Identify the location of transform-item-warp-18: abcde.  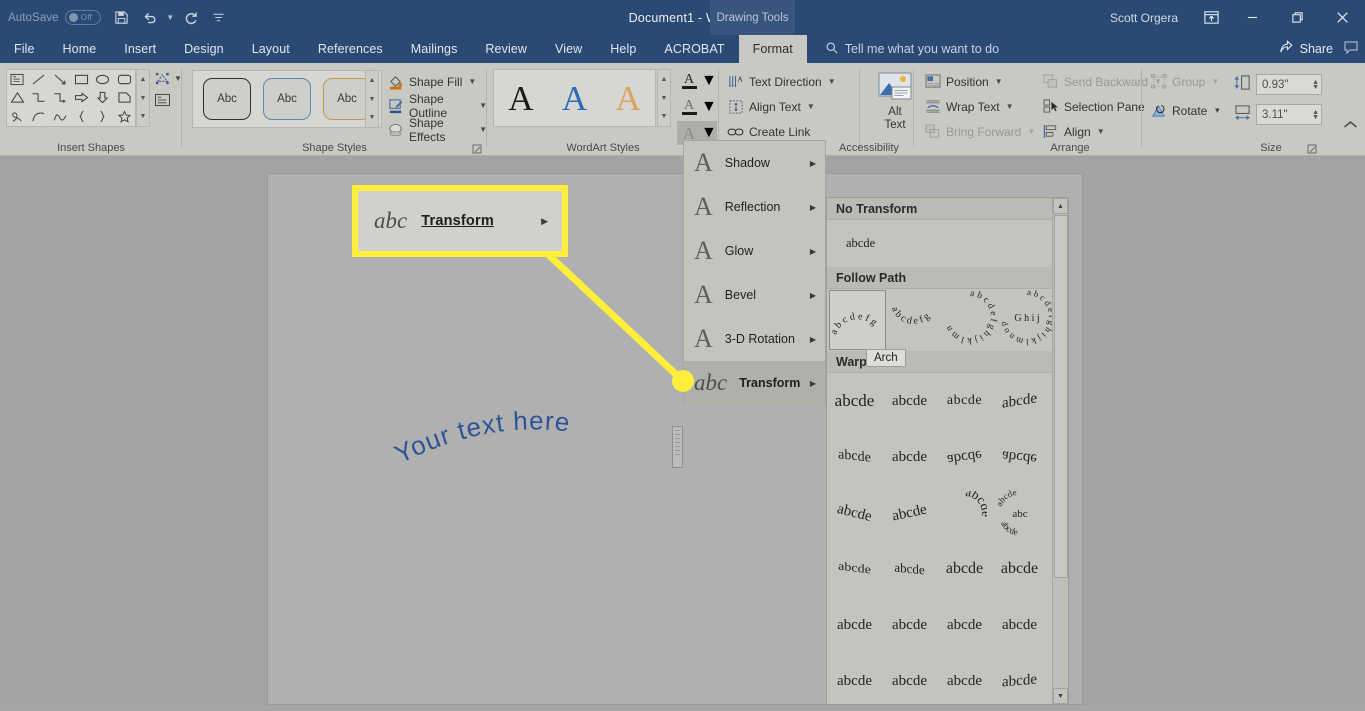
(909, 625).